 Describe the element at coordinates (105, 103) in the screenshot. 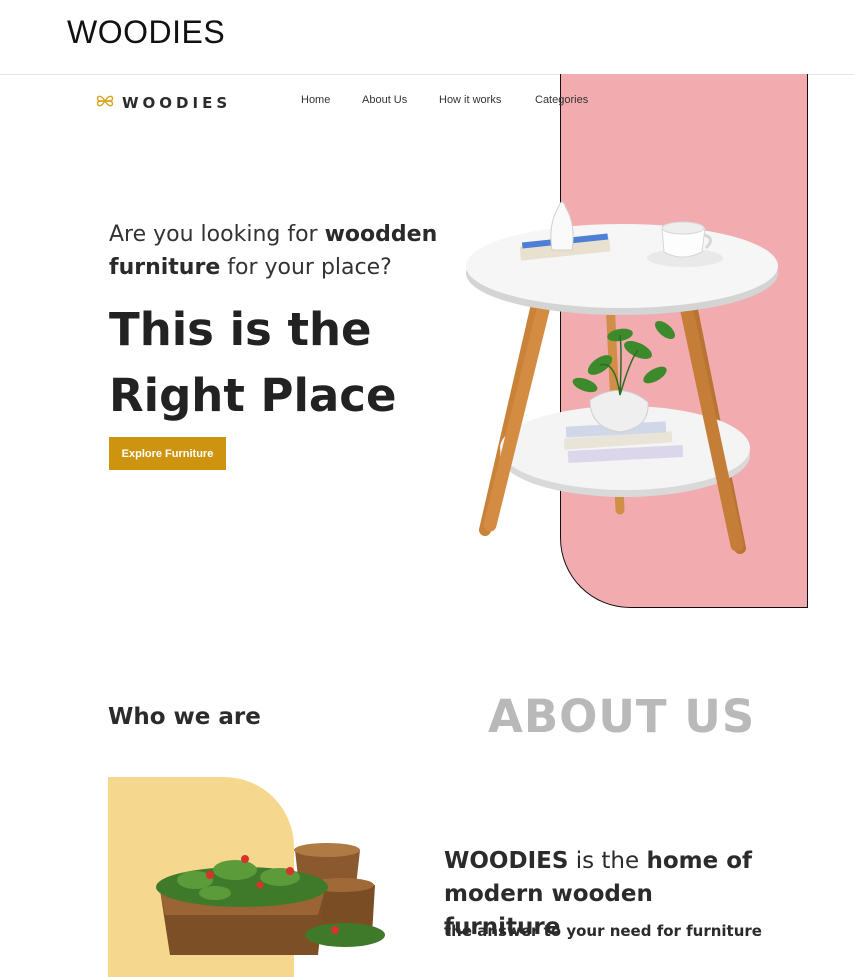

I see `flower-logo-icon` at that location.